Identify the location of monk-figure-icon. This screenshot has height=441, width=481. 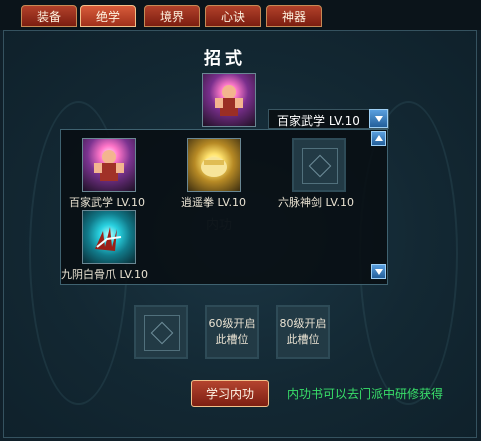
(229, 100).